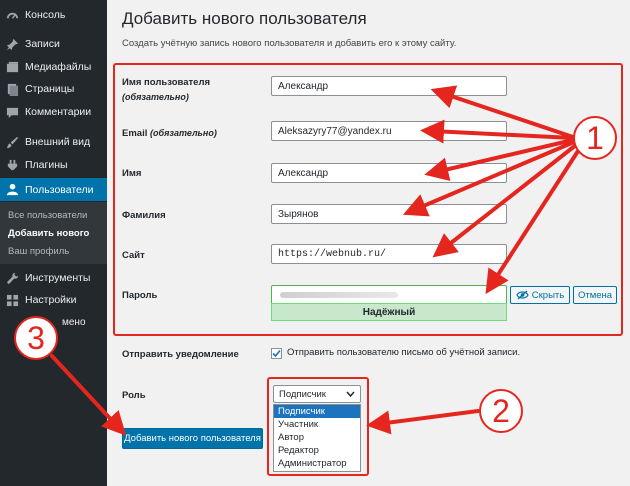 This screenshot has width=630, height=486. Describe the element at coordinates (595, 138) in the screenshot. I see `annotation-badge-1: 1` at that location.